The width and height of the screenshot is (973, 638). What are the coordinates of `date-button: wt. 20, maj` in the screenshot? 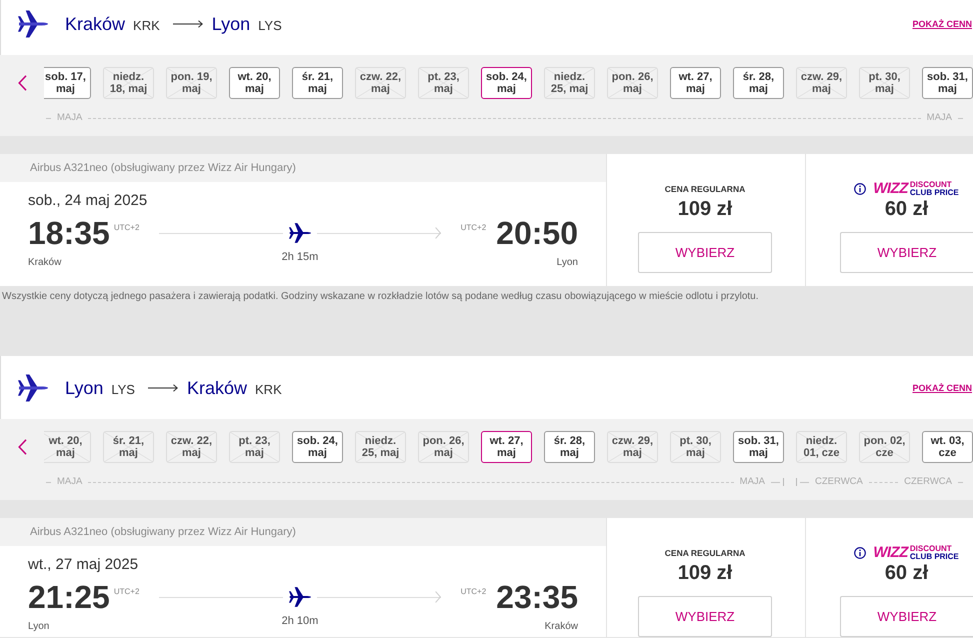 It's located at (254, 83).